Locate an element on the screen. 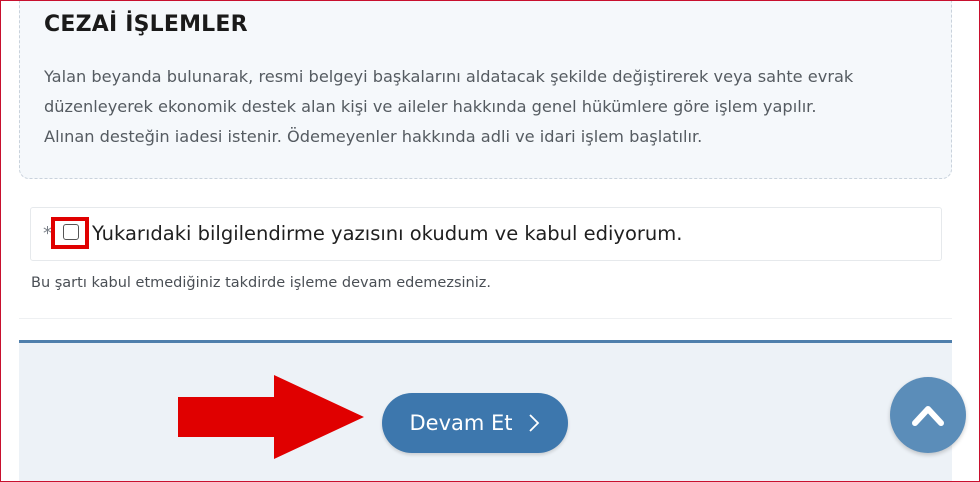 The height and width of the screenshot is (482, 980). info-title: CEZAİ İŞLEMLER is located at coordinates (146, 24).